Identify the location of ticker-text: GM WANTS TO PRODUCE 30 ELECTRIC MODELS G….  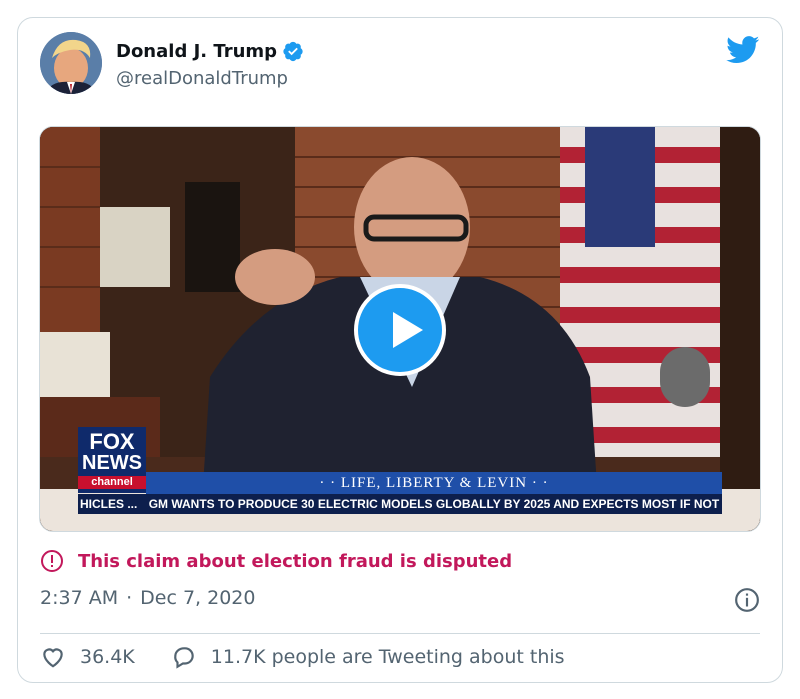
(434, 504).